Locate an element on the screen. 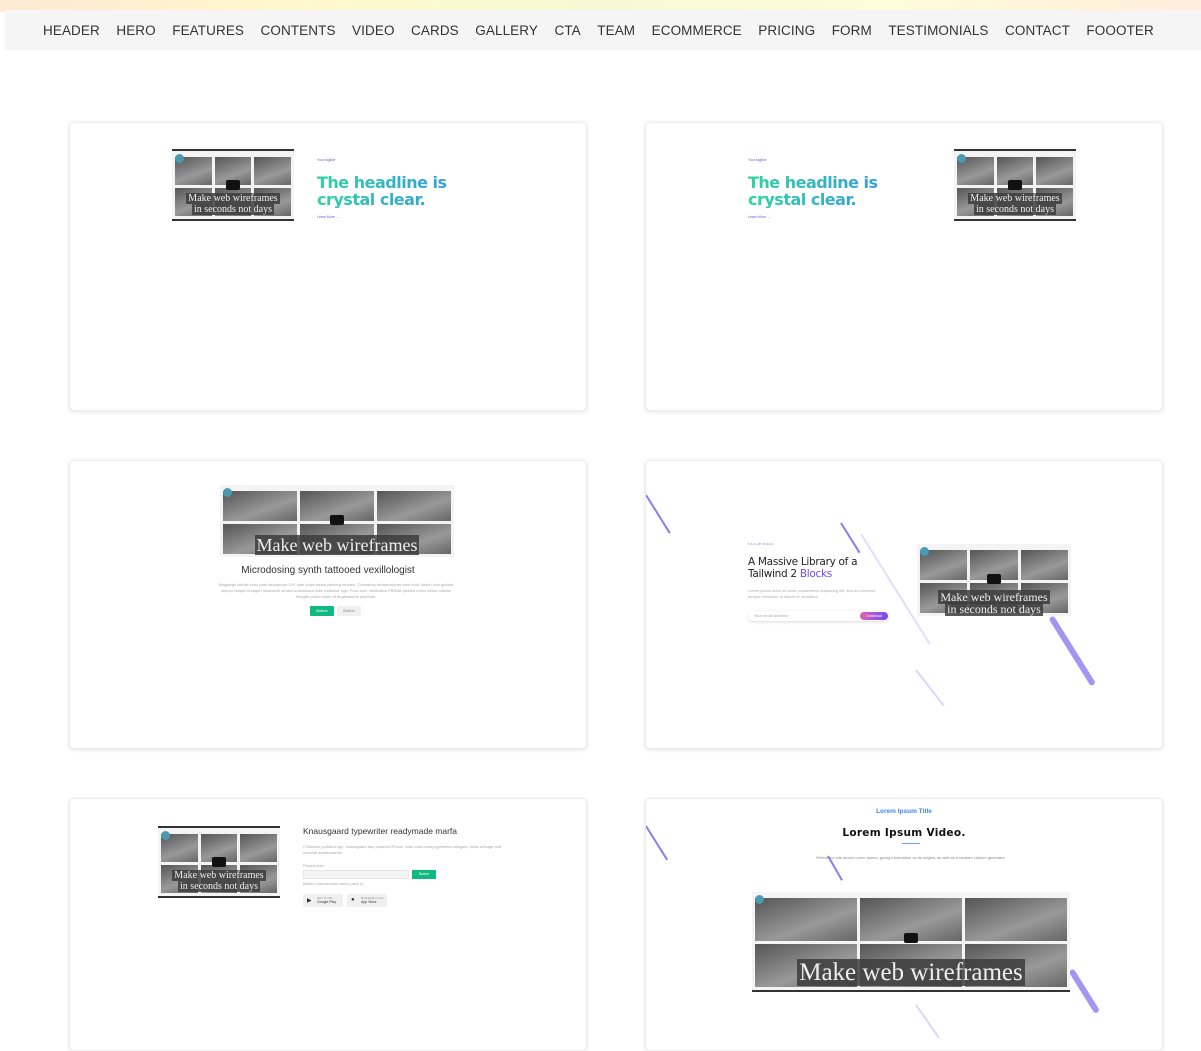  nav-team: TEAM is located at coordinates (616, 30).